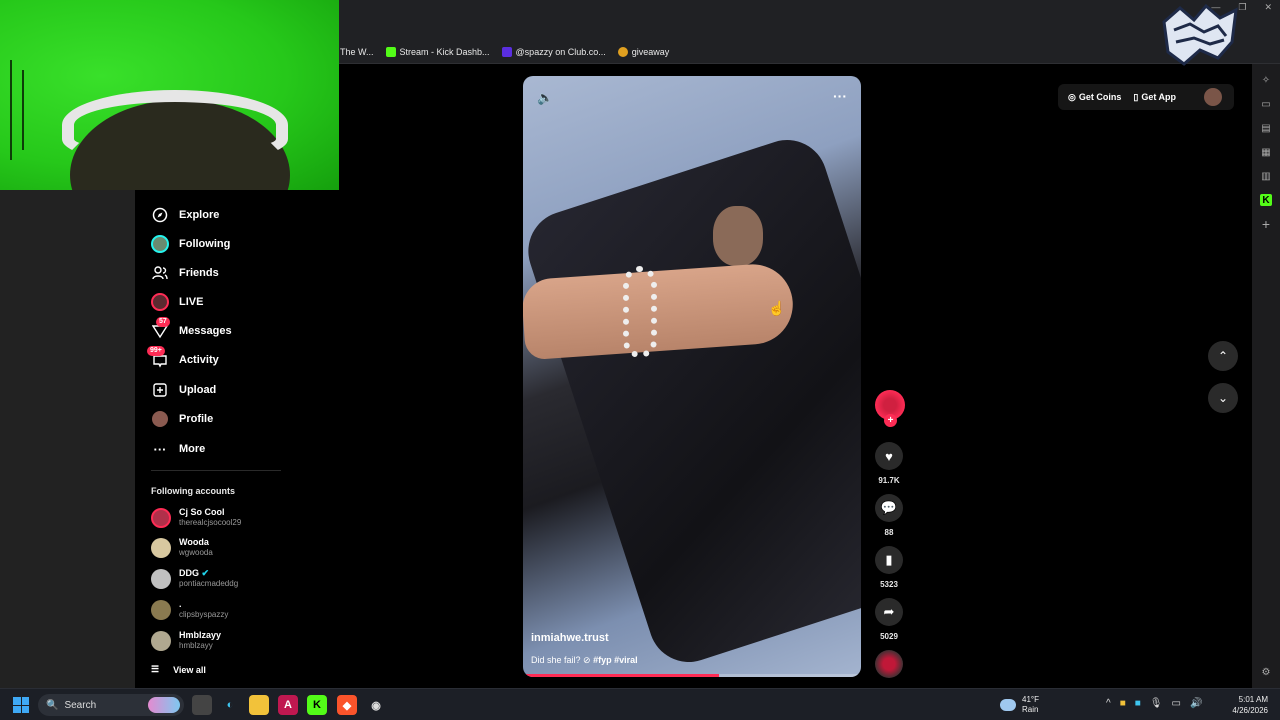 The height and width of the screenshot is (720, 1280). Describe the element at coordinates (889, 560) in the screenshot. I see `bookmark-icon: ▮` at that location.